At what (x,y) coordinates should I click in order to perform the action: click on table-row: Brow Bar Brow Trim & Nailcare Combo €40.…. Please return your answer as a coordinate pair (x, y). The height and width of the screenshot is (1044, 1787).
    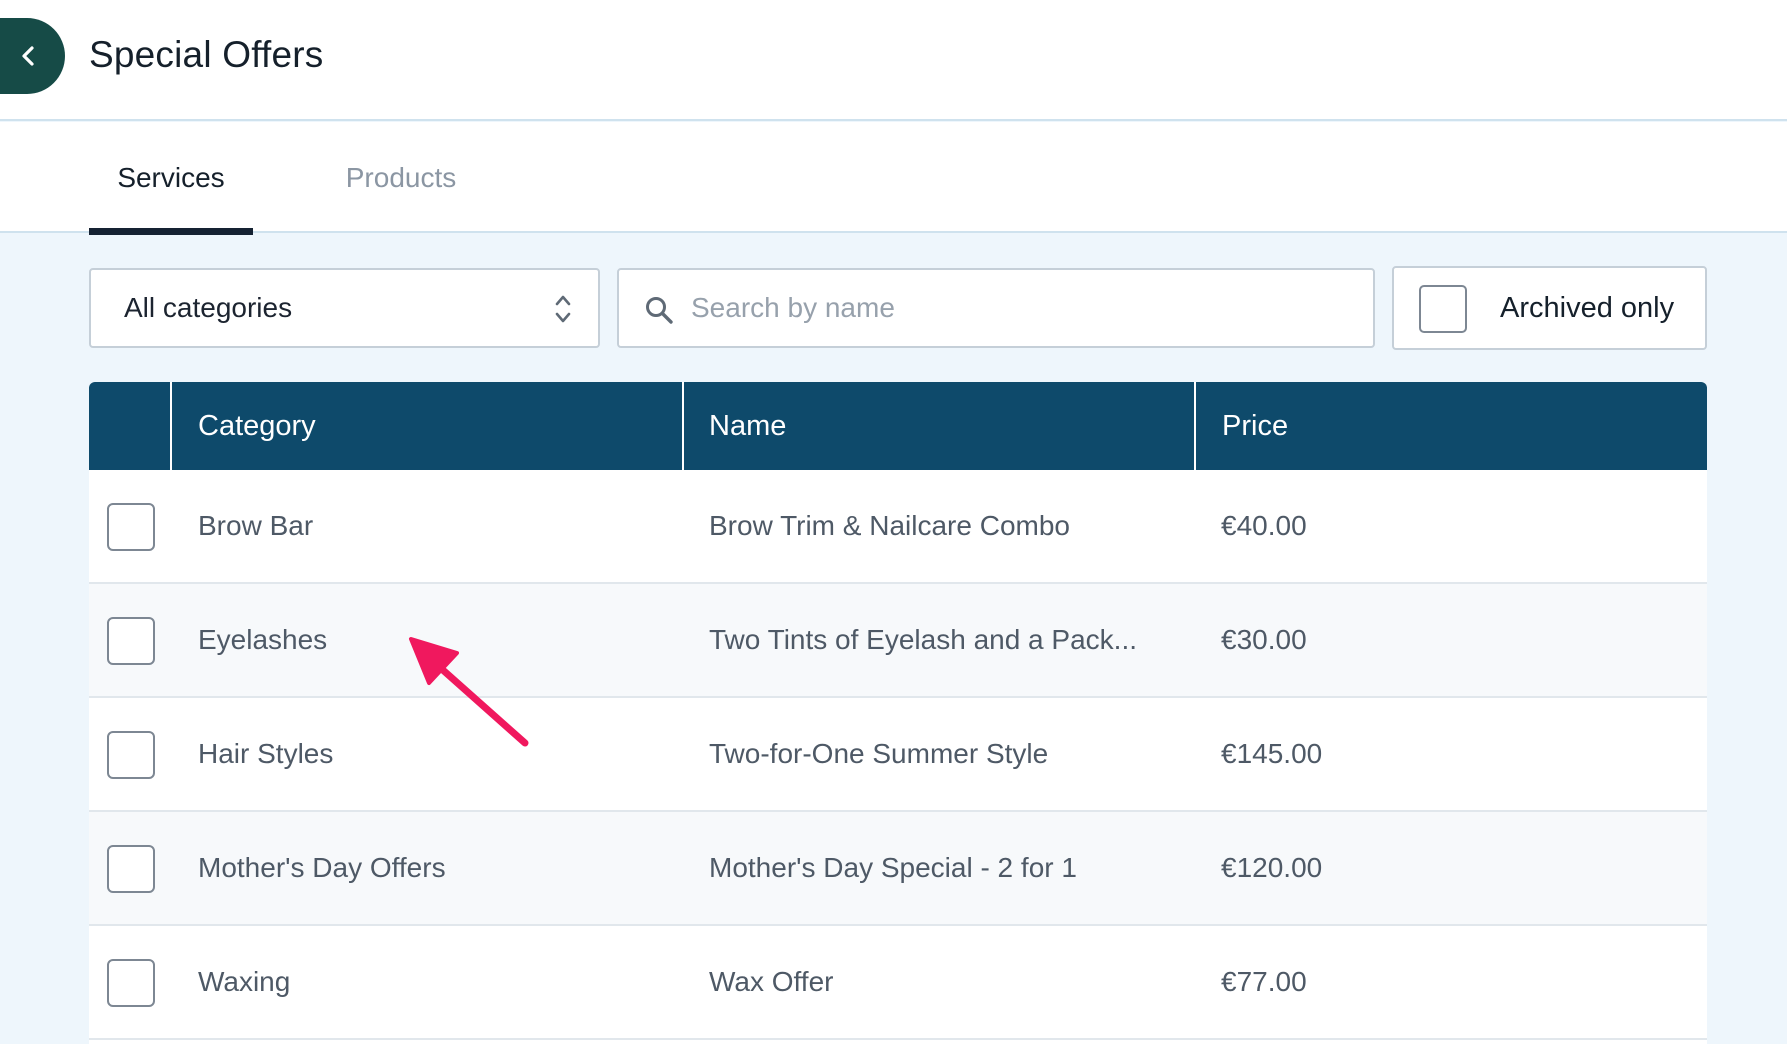
    Looking at the image, I should click on (898, 527).